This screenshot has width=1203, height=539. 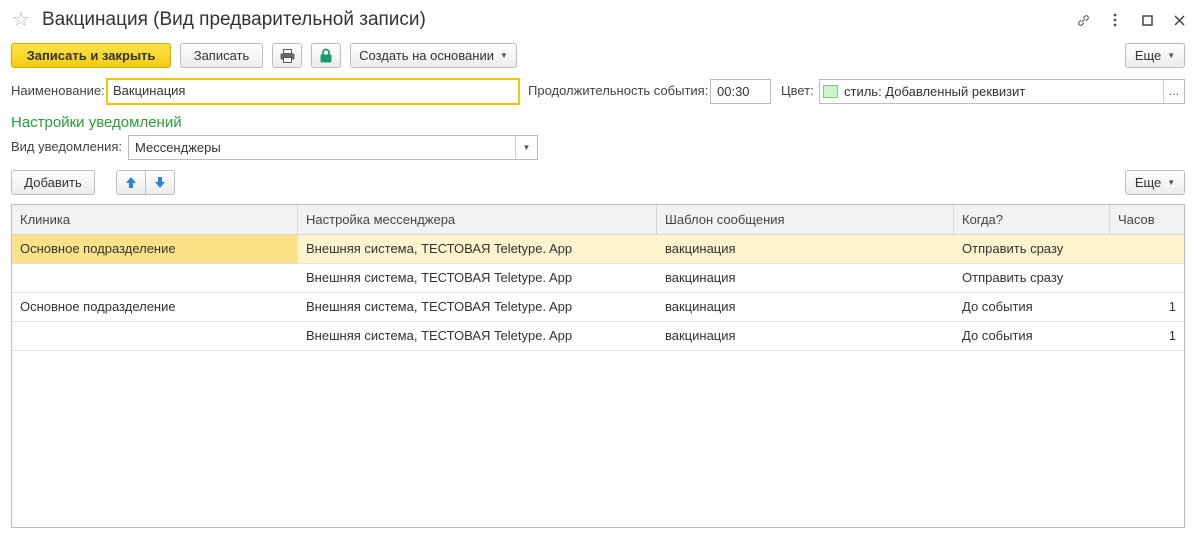 What do you see at coordinates (1083, 20) in the screenshot?
I see `link-icon` at bounding box center [1083, 20].